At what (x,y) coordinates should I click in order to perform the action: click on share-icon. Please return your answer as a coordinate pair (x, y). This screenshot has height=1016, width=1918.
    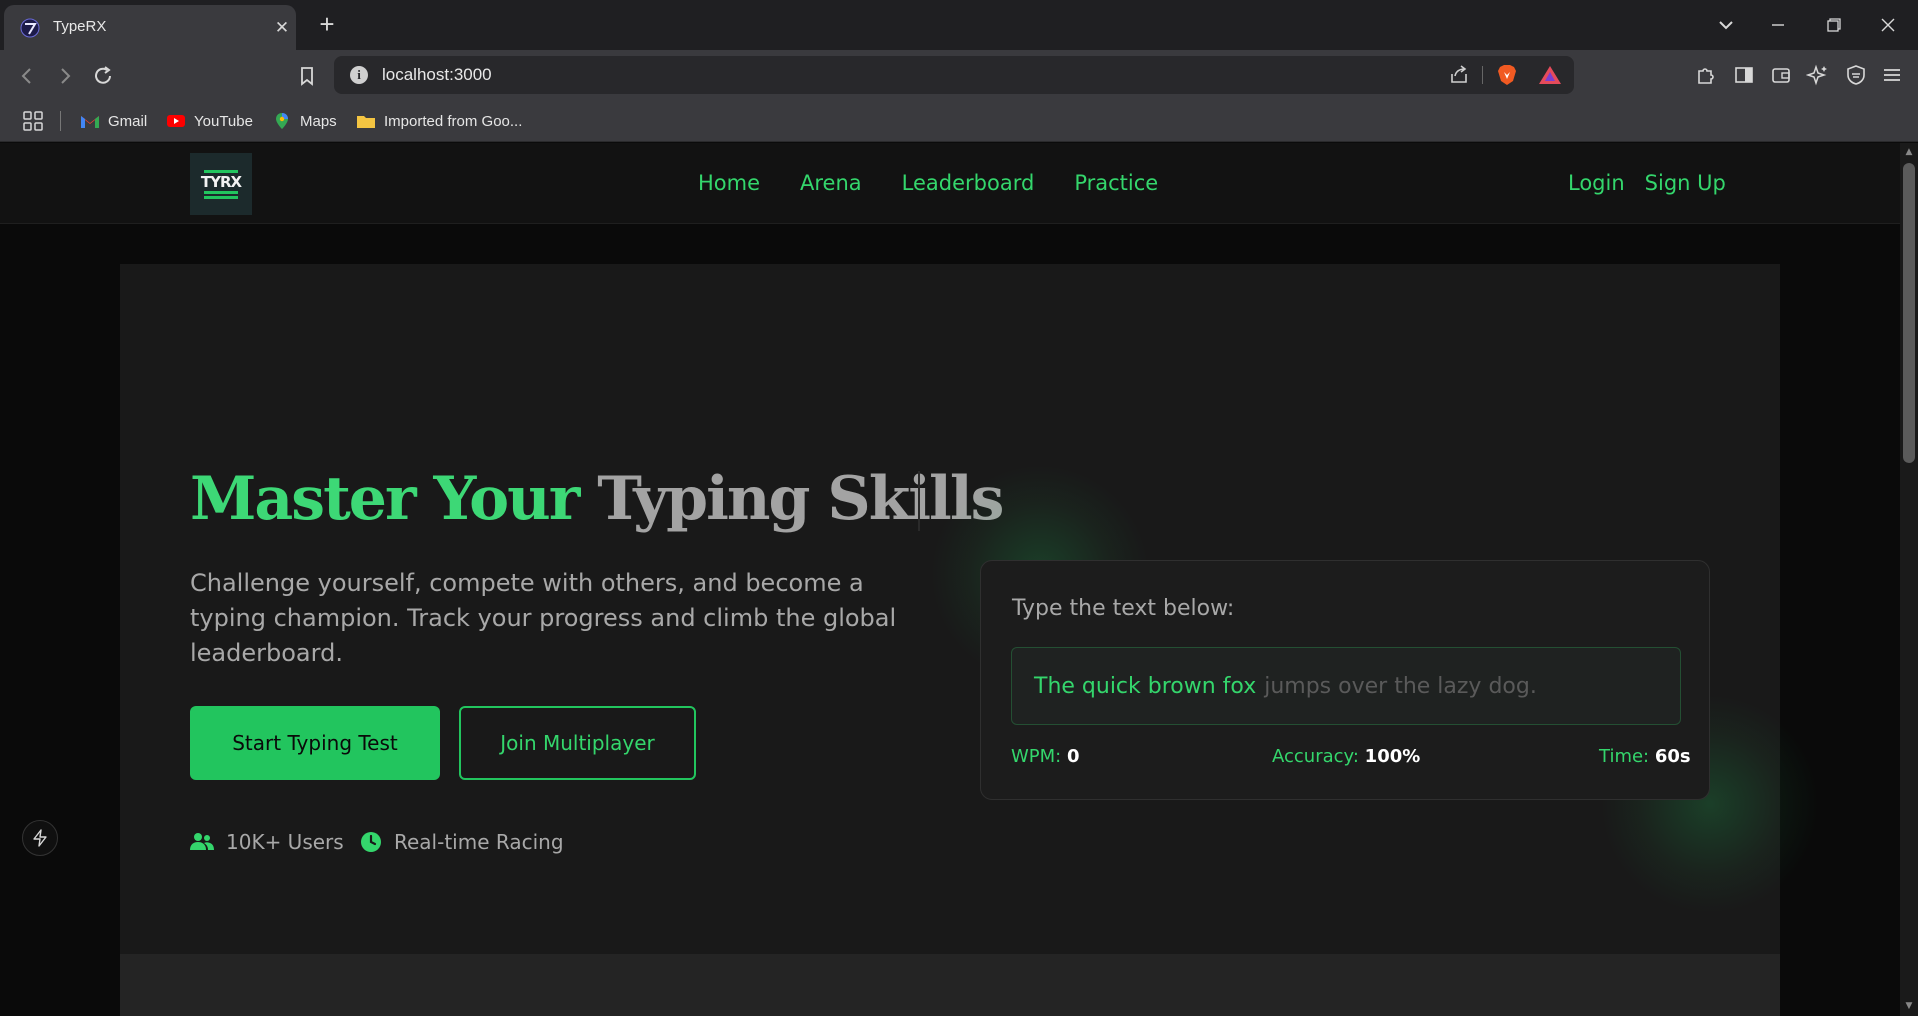
    Looking at the image, I should click on (1459, 75).